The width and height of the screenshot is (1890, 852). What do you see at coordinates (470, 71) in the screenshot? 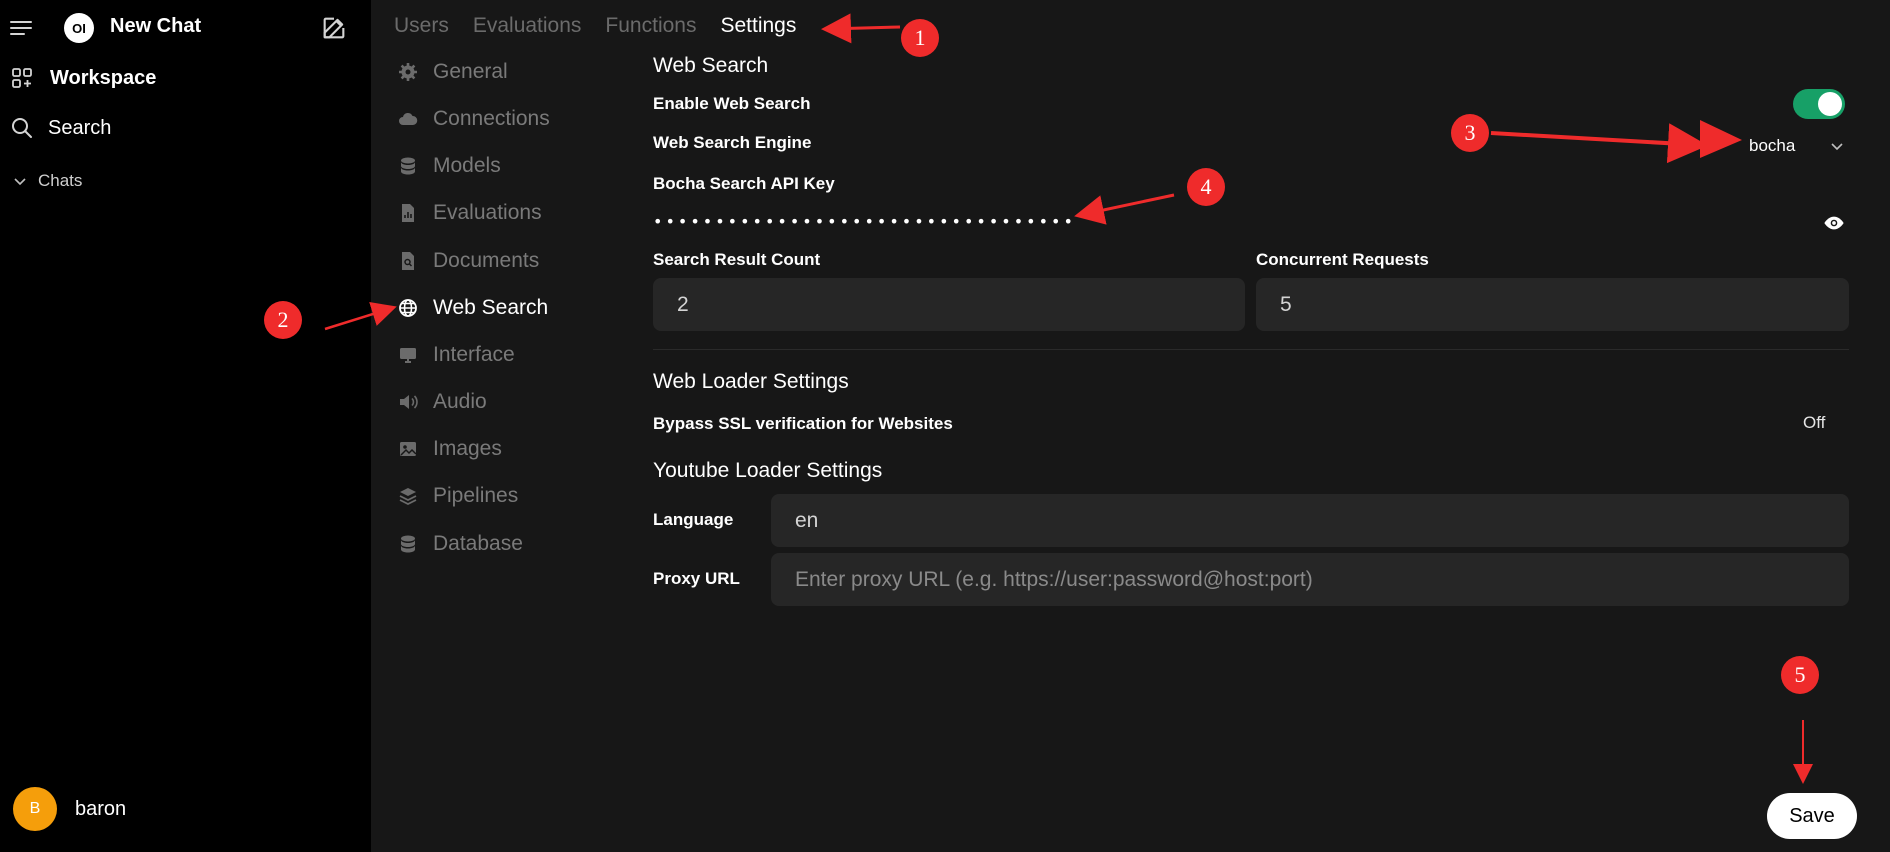
I see `nav-item-label: General` at bounding box center [470, 71].